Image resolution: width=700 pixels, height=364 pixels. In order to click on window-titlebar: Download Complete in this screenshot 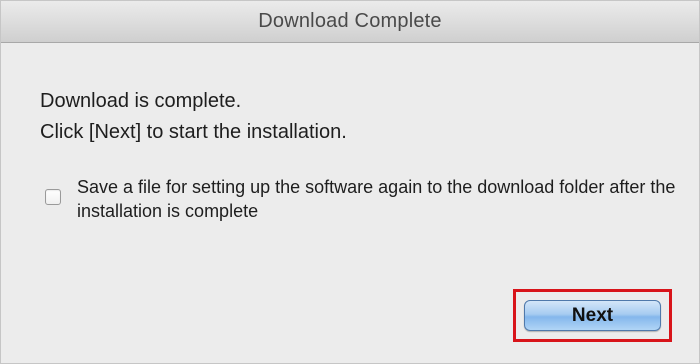, I will do `click(350, 22)`.